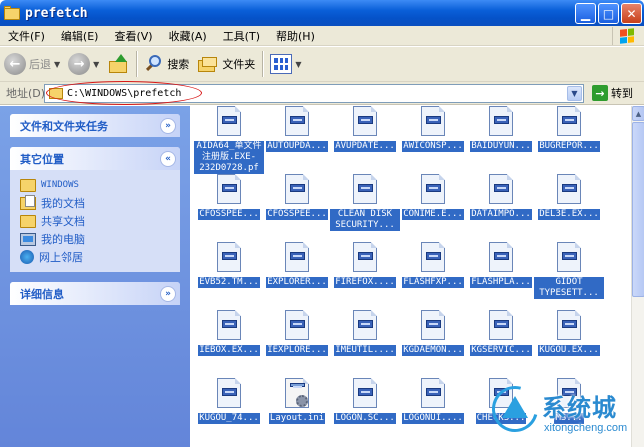 Image resolution: width=644 pixels, height=447 pixels. What do you see at coordinates (585, 13) in the screenshot?
I see `minimize-button: ▁` at bounding box center [585, 13].